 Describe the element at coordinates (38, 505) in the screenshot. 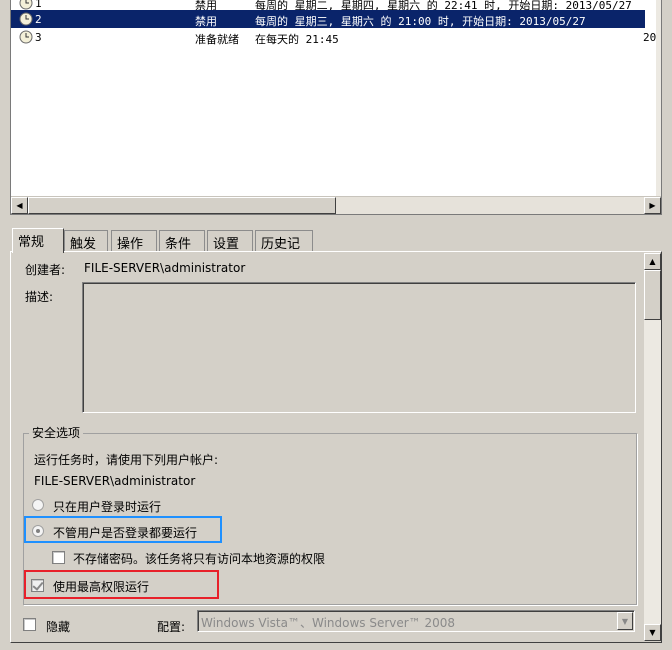

I see `radio-run-only-logged-on` at that location.